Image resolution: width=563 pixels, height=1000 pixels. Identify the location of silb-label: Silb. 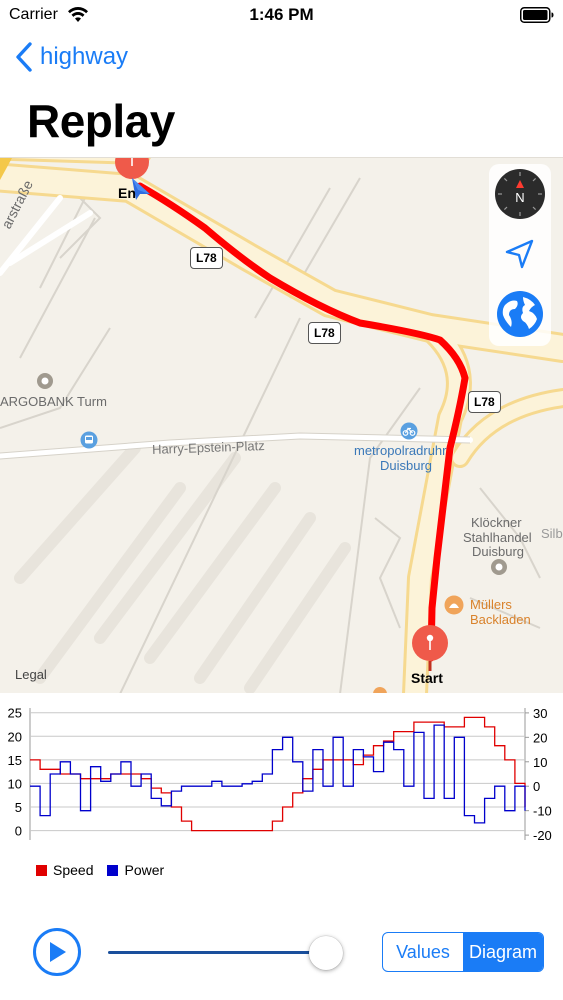
(552, 533).